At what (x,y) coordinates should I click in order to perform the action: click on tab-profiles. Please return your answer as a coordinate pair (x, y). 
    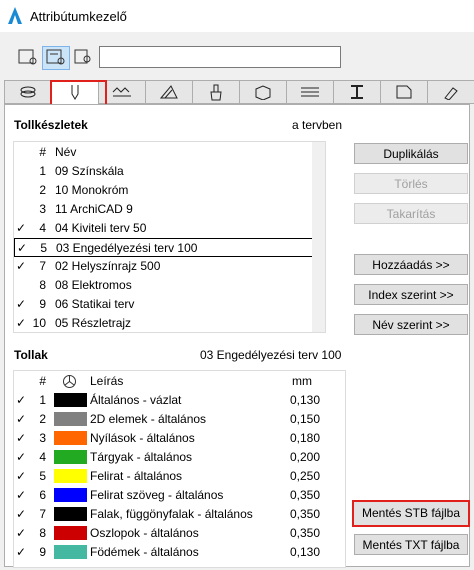
    Looking at the image, I should click on (357, 92).